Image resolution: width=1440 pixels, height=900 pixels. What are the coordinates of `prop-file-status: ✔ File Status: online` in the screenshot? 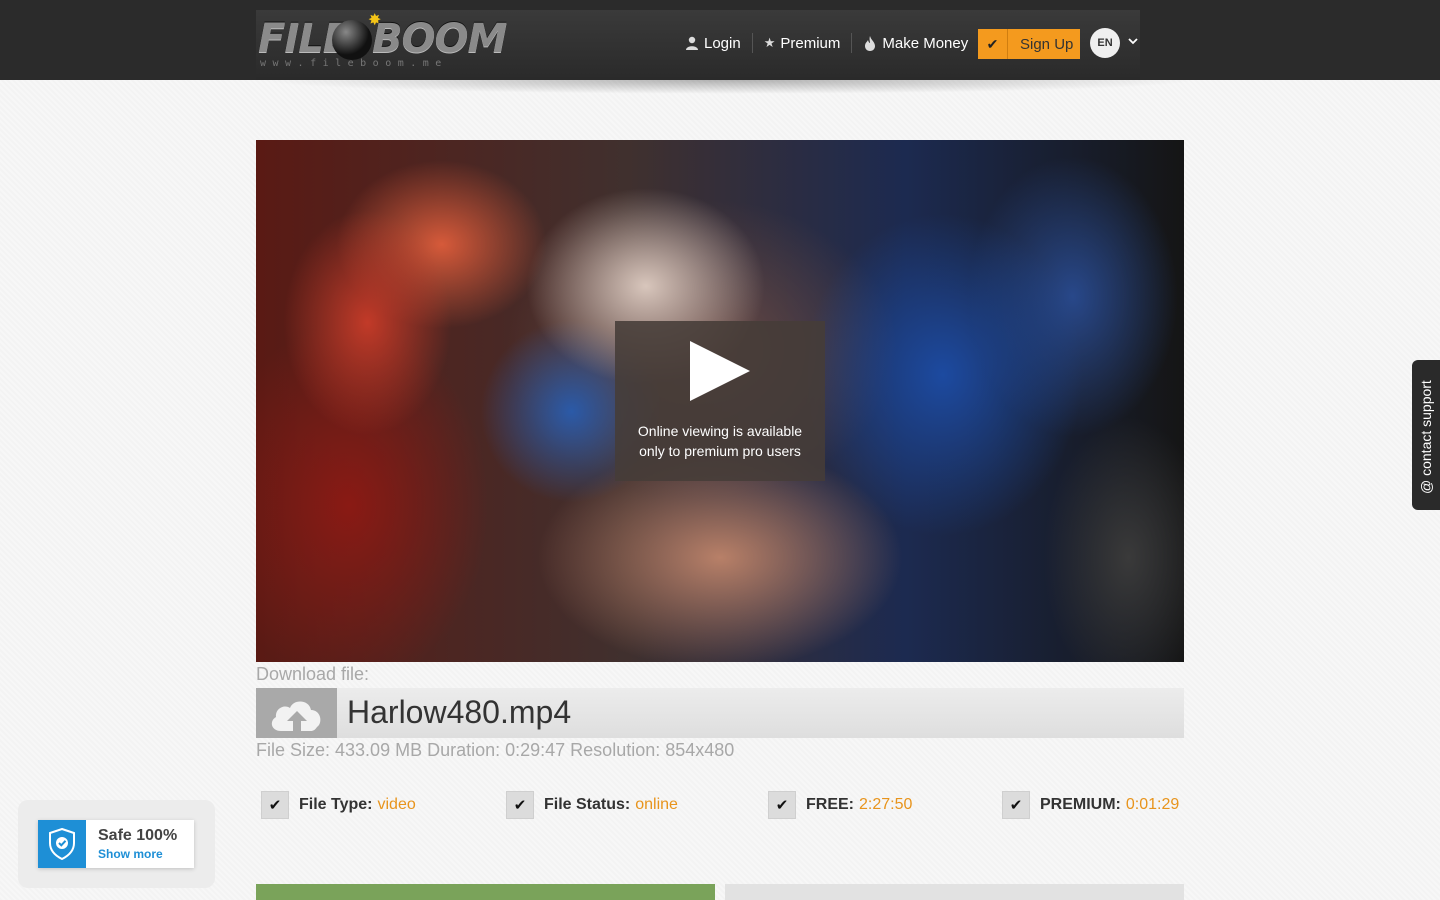 It's located at (592, 805).